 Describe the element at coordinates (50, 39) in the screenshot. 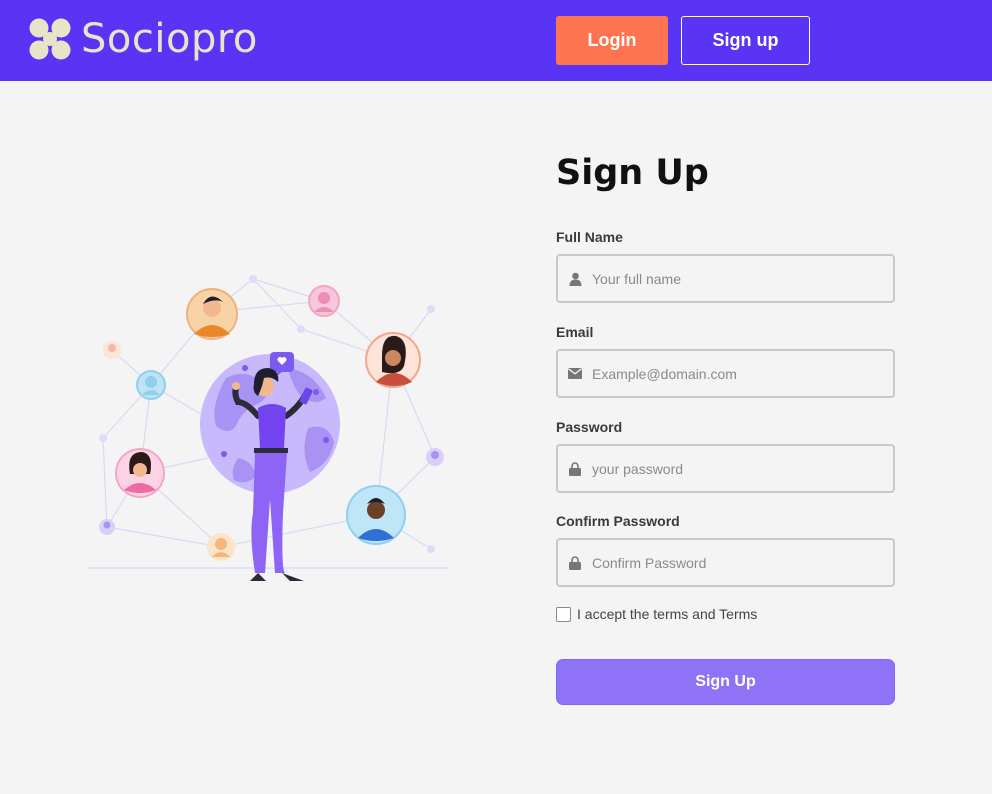

I see `clover-logo-icon` at that location.